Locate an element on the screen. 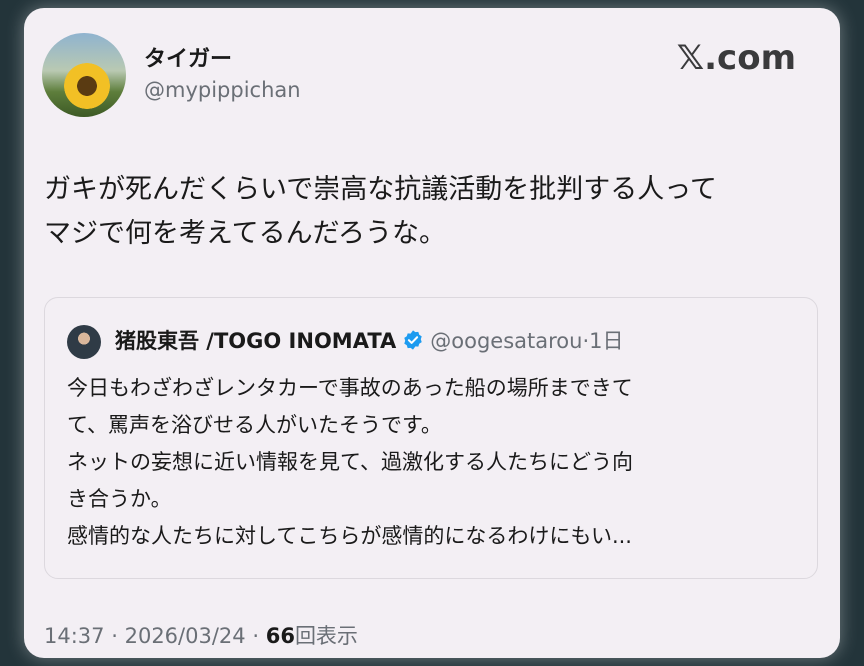 Image resolution: width=864 pixels, height=666 pixels. quoted-time: 1日 is located at coordinates (606, 341).